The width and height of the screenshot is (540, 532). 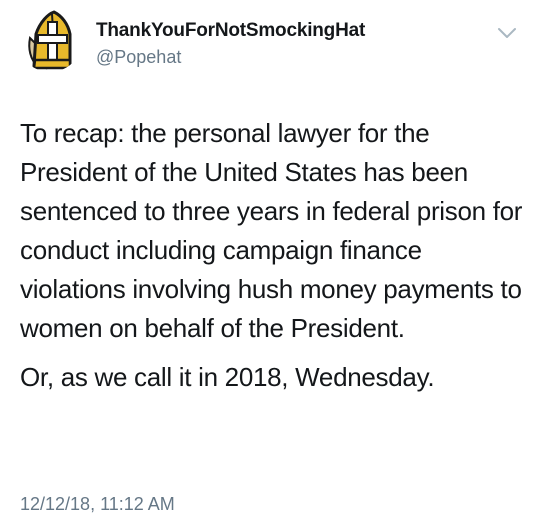 I want to click on papal-mitre-hat-icon, so click(x=50, y=40).